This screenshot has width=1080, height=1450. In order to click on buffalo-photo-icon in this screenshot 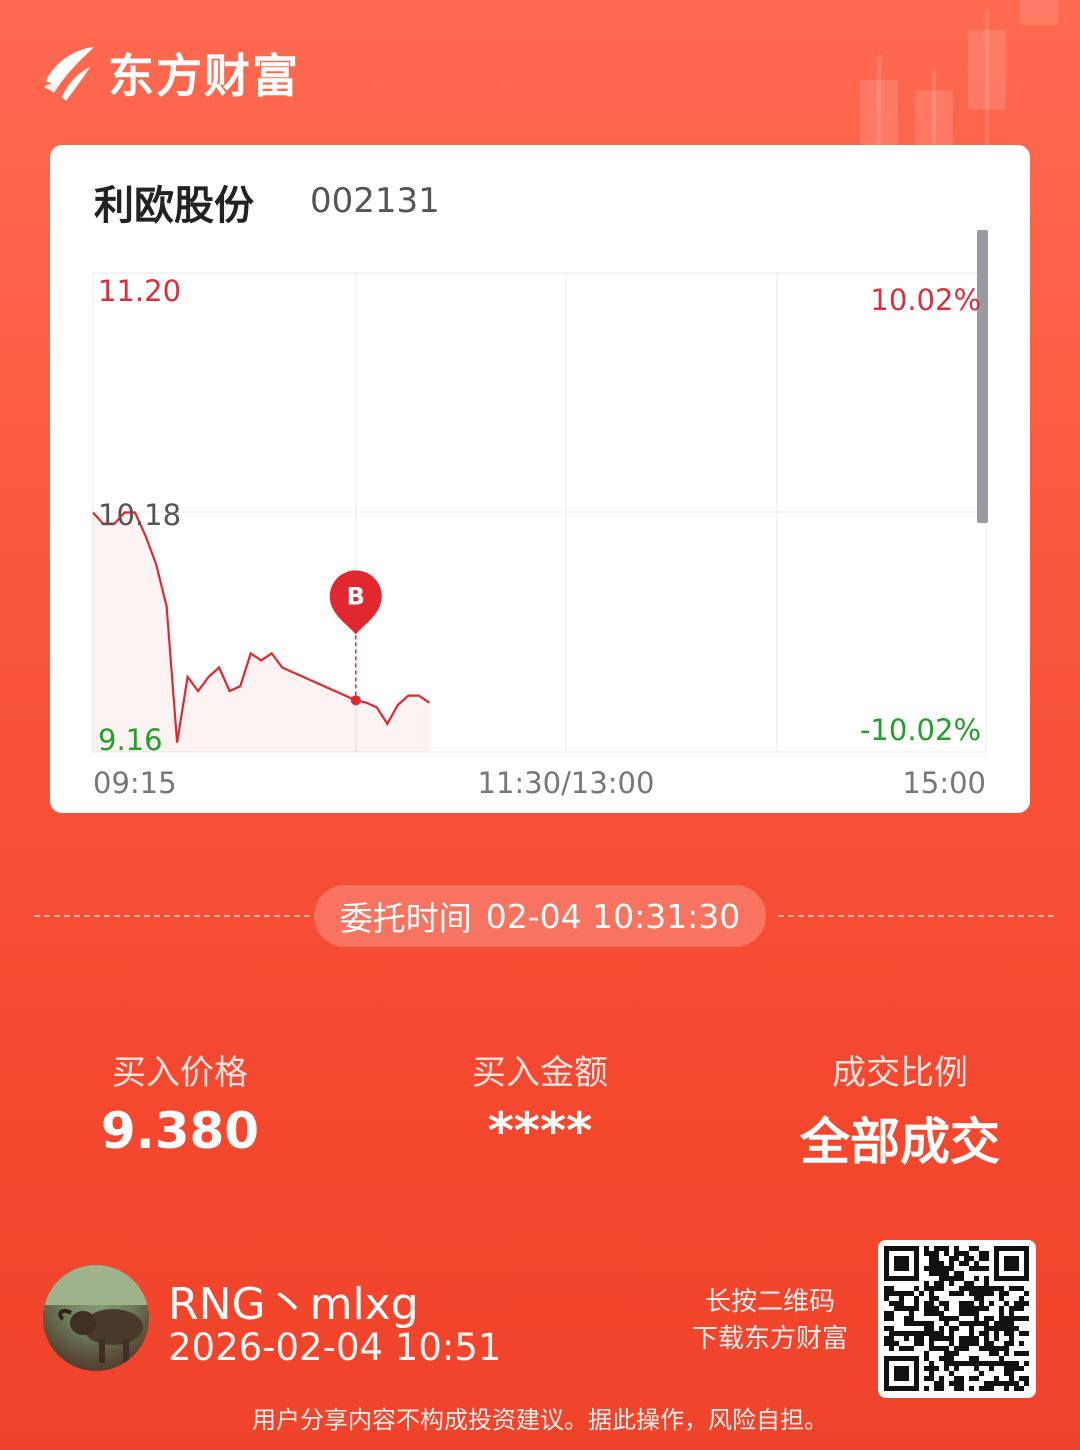, I will do `click(96, 1314)`.